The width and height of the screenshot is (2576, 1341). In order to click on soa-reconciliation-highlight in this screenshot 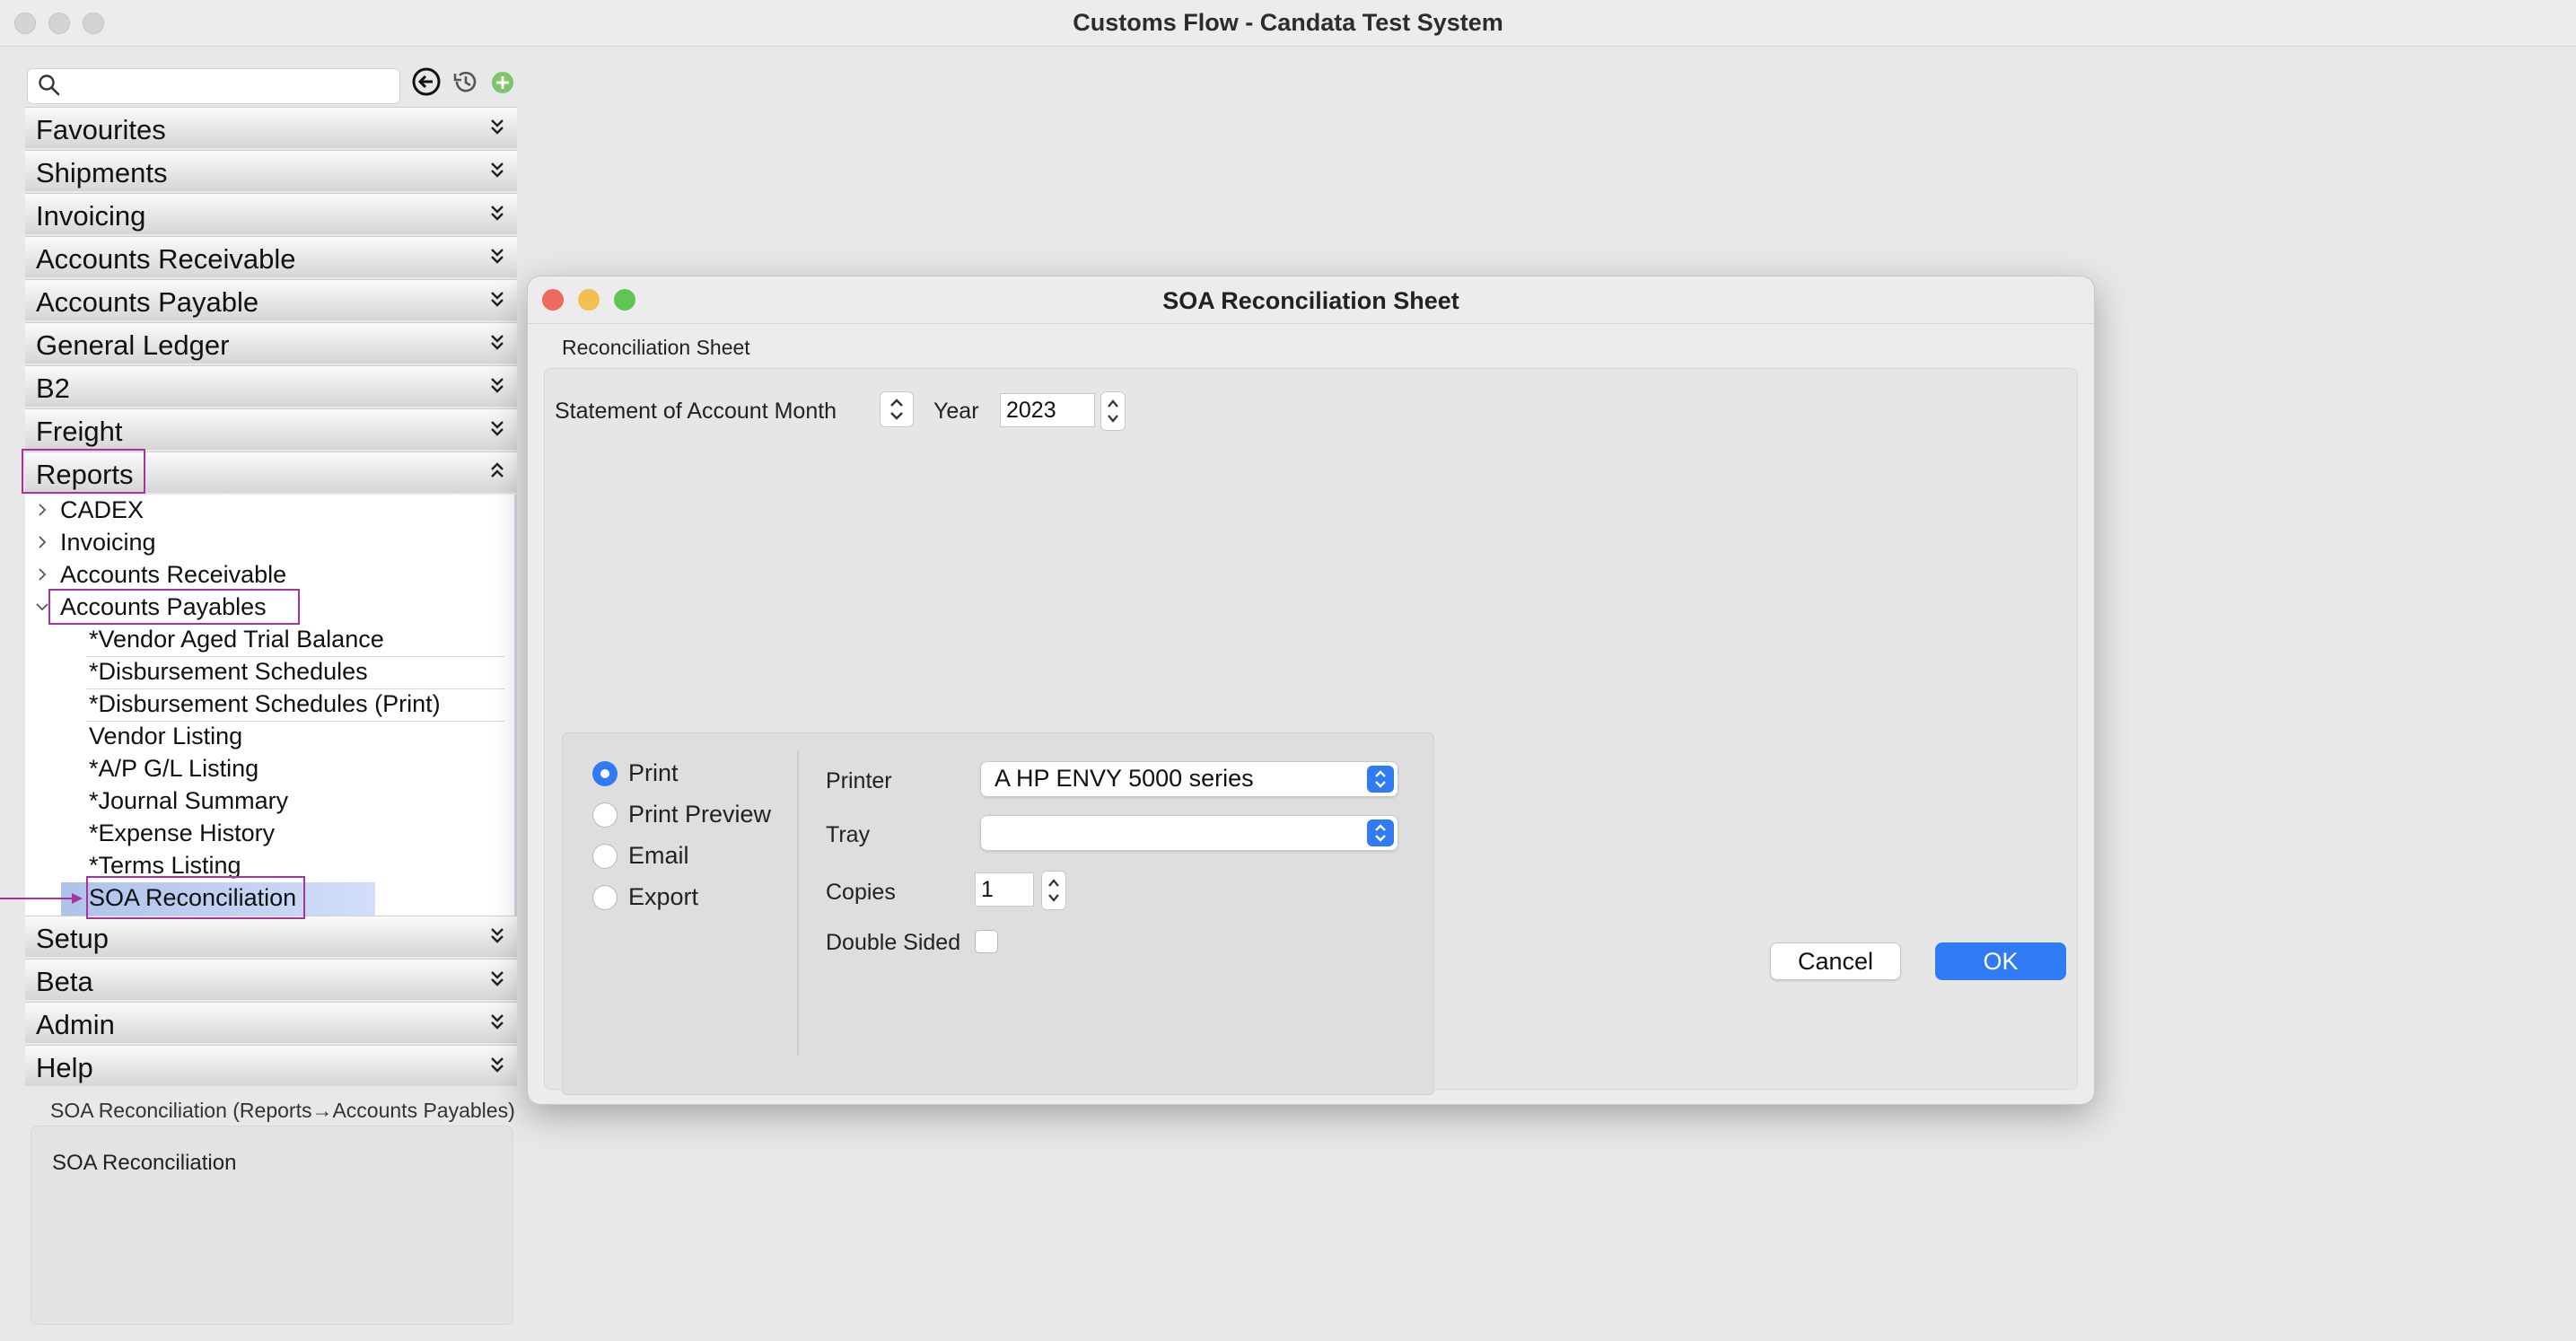, I will do `click(195, 897)`.